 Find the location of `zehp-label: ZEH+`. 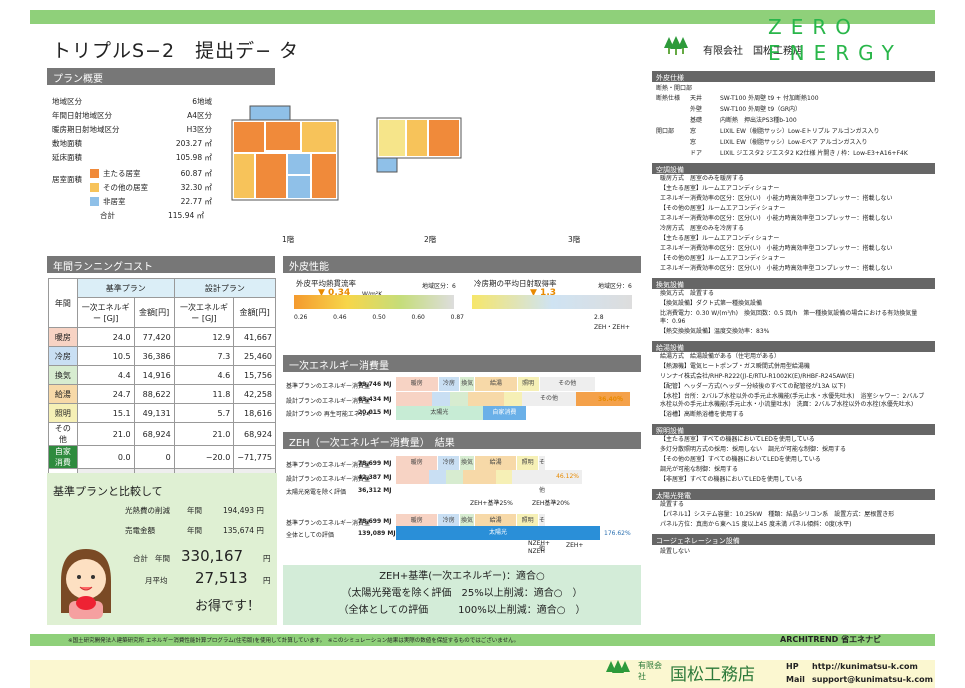

zehp-label: ZEH+ is located at coordinates (575, 545).